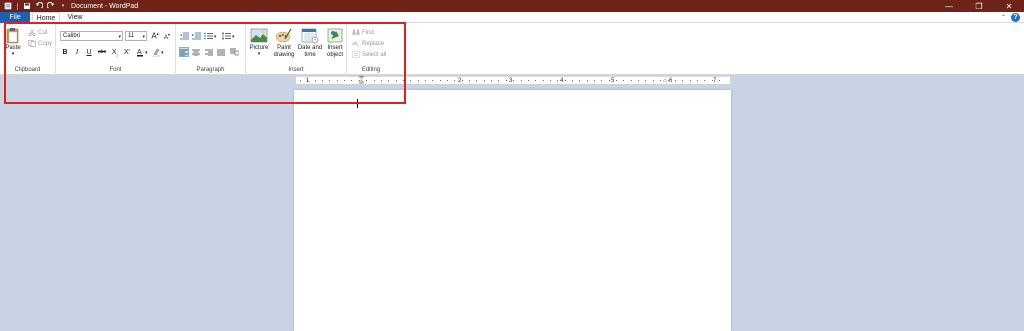 Image resolution: width=1024 pixels, height=331 pixels. I want to click on customize-toolbar-icon: ▾, so click(63, 6).